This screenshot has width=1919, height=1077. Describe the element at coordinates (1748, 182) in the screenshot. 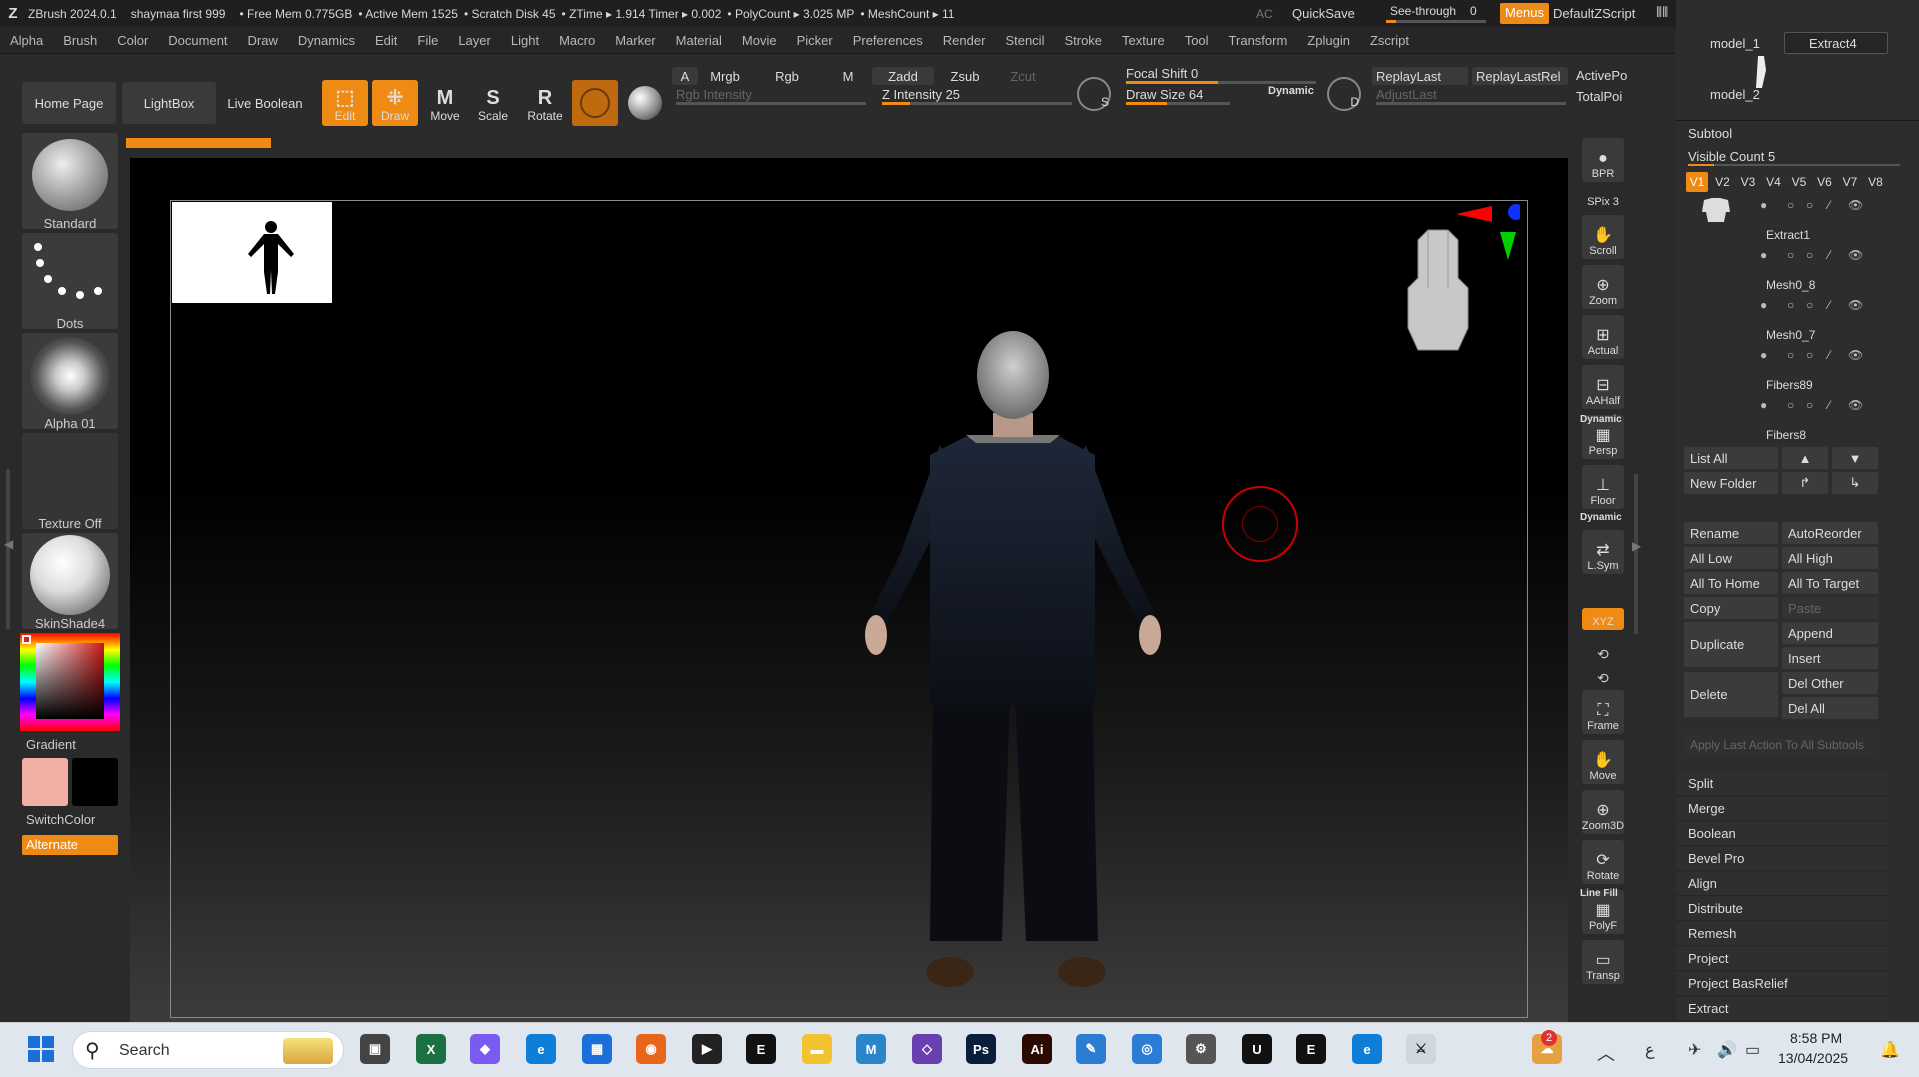

I see `version-tab: V3` at that location.